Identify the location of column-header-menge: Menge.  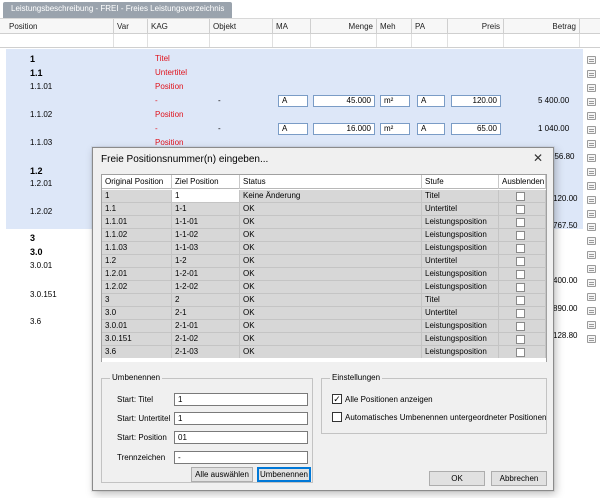
(344, 26).